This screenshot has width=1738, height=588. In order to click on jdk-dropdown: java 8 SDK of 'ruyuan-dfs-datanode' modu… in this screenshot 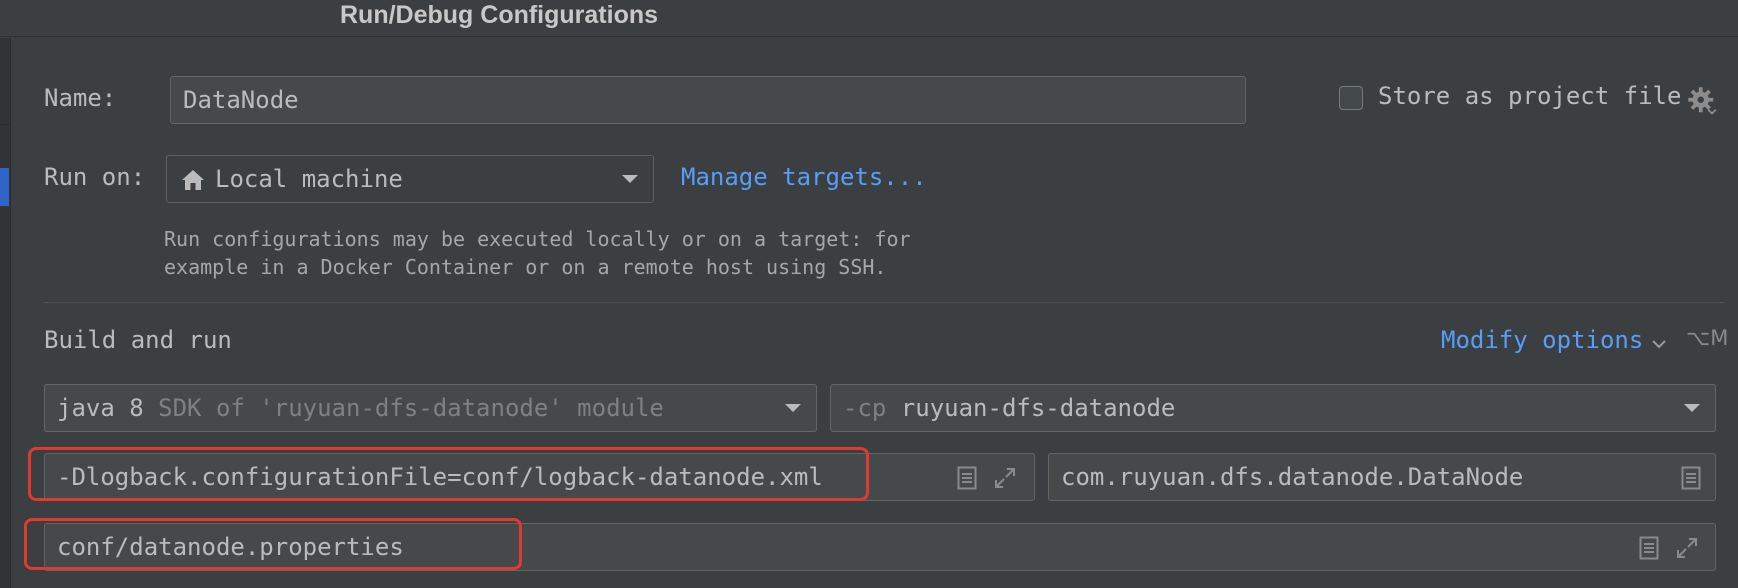, I will do `click(430, 408)`.